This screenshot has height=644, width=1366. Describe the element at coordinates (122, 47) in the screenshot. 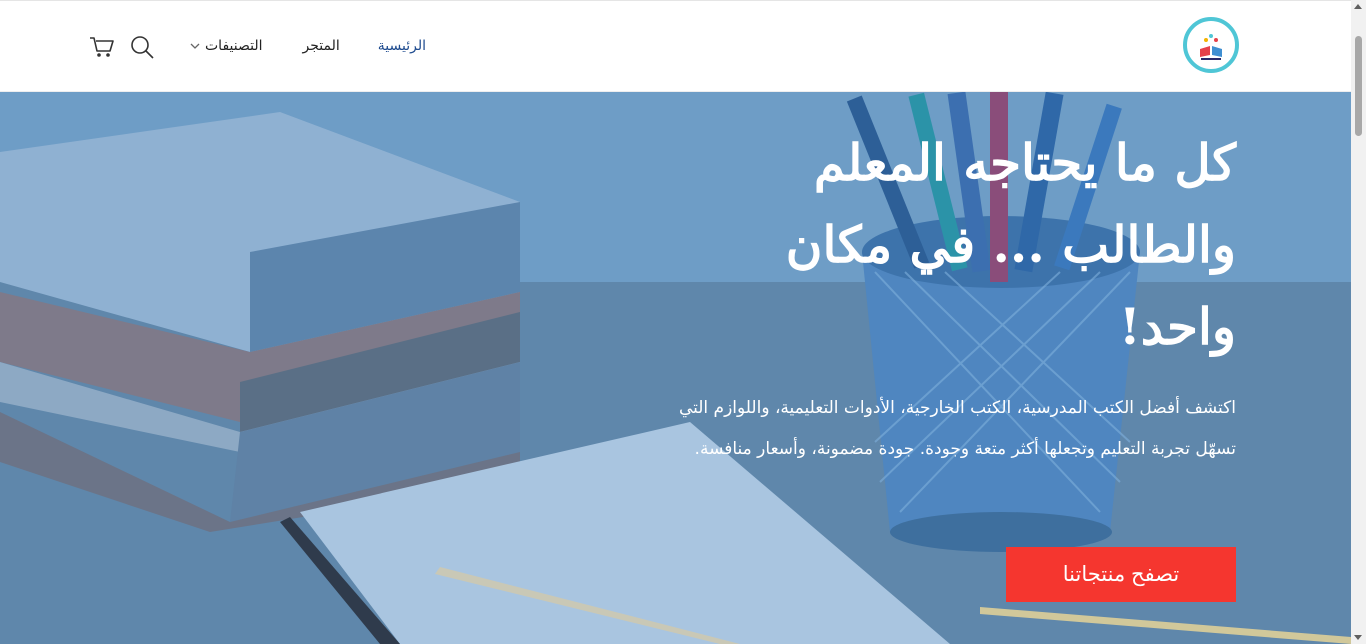

I see `header-tools` at that location.